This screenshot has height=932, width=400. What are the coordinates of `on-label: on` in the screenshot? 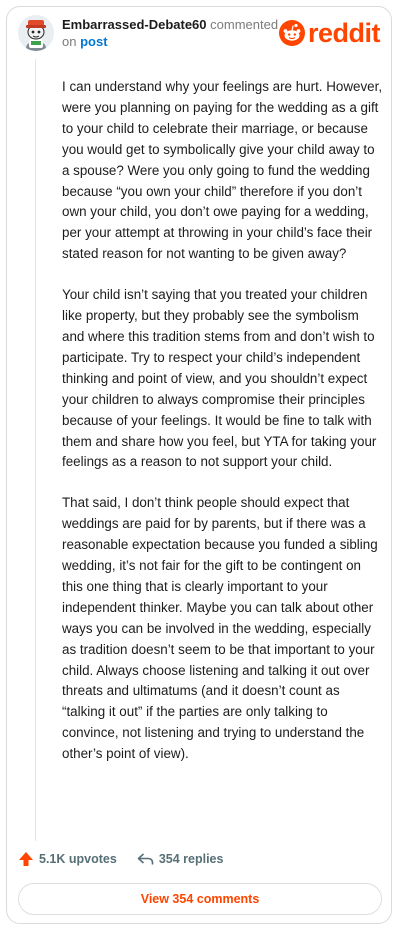 It's located at (69, 41).